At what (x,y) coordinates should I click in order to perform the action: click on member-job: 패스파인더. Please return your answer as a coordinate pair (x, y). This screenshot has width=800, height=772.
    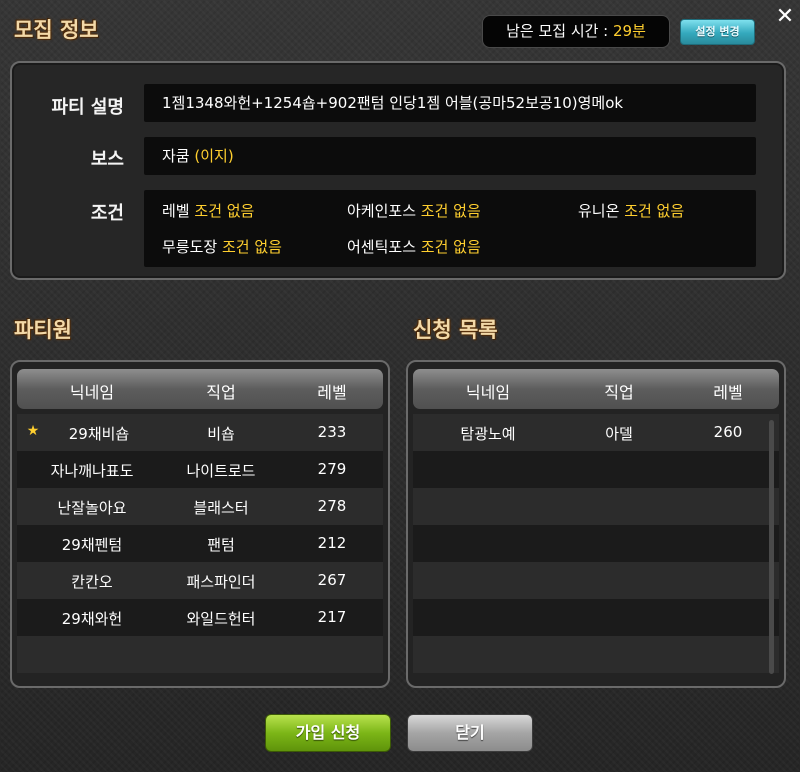
    Looking at the image, I should click on (221, 582).